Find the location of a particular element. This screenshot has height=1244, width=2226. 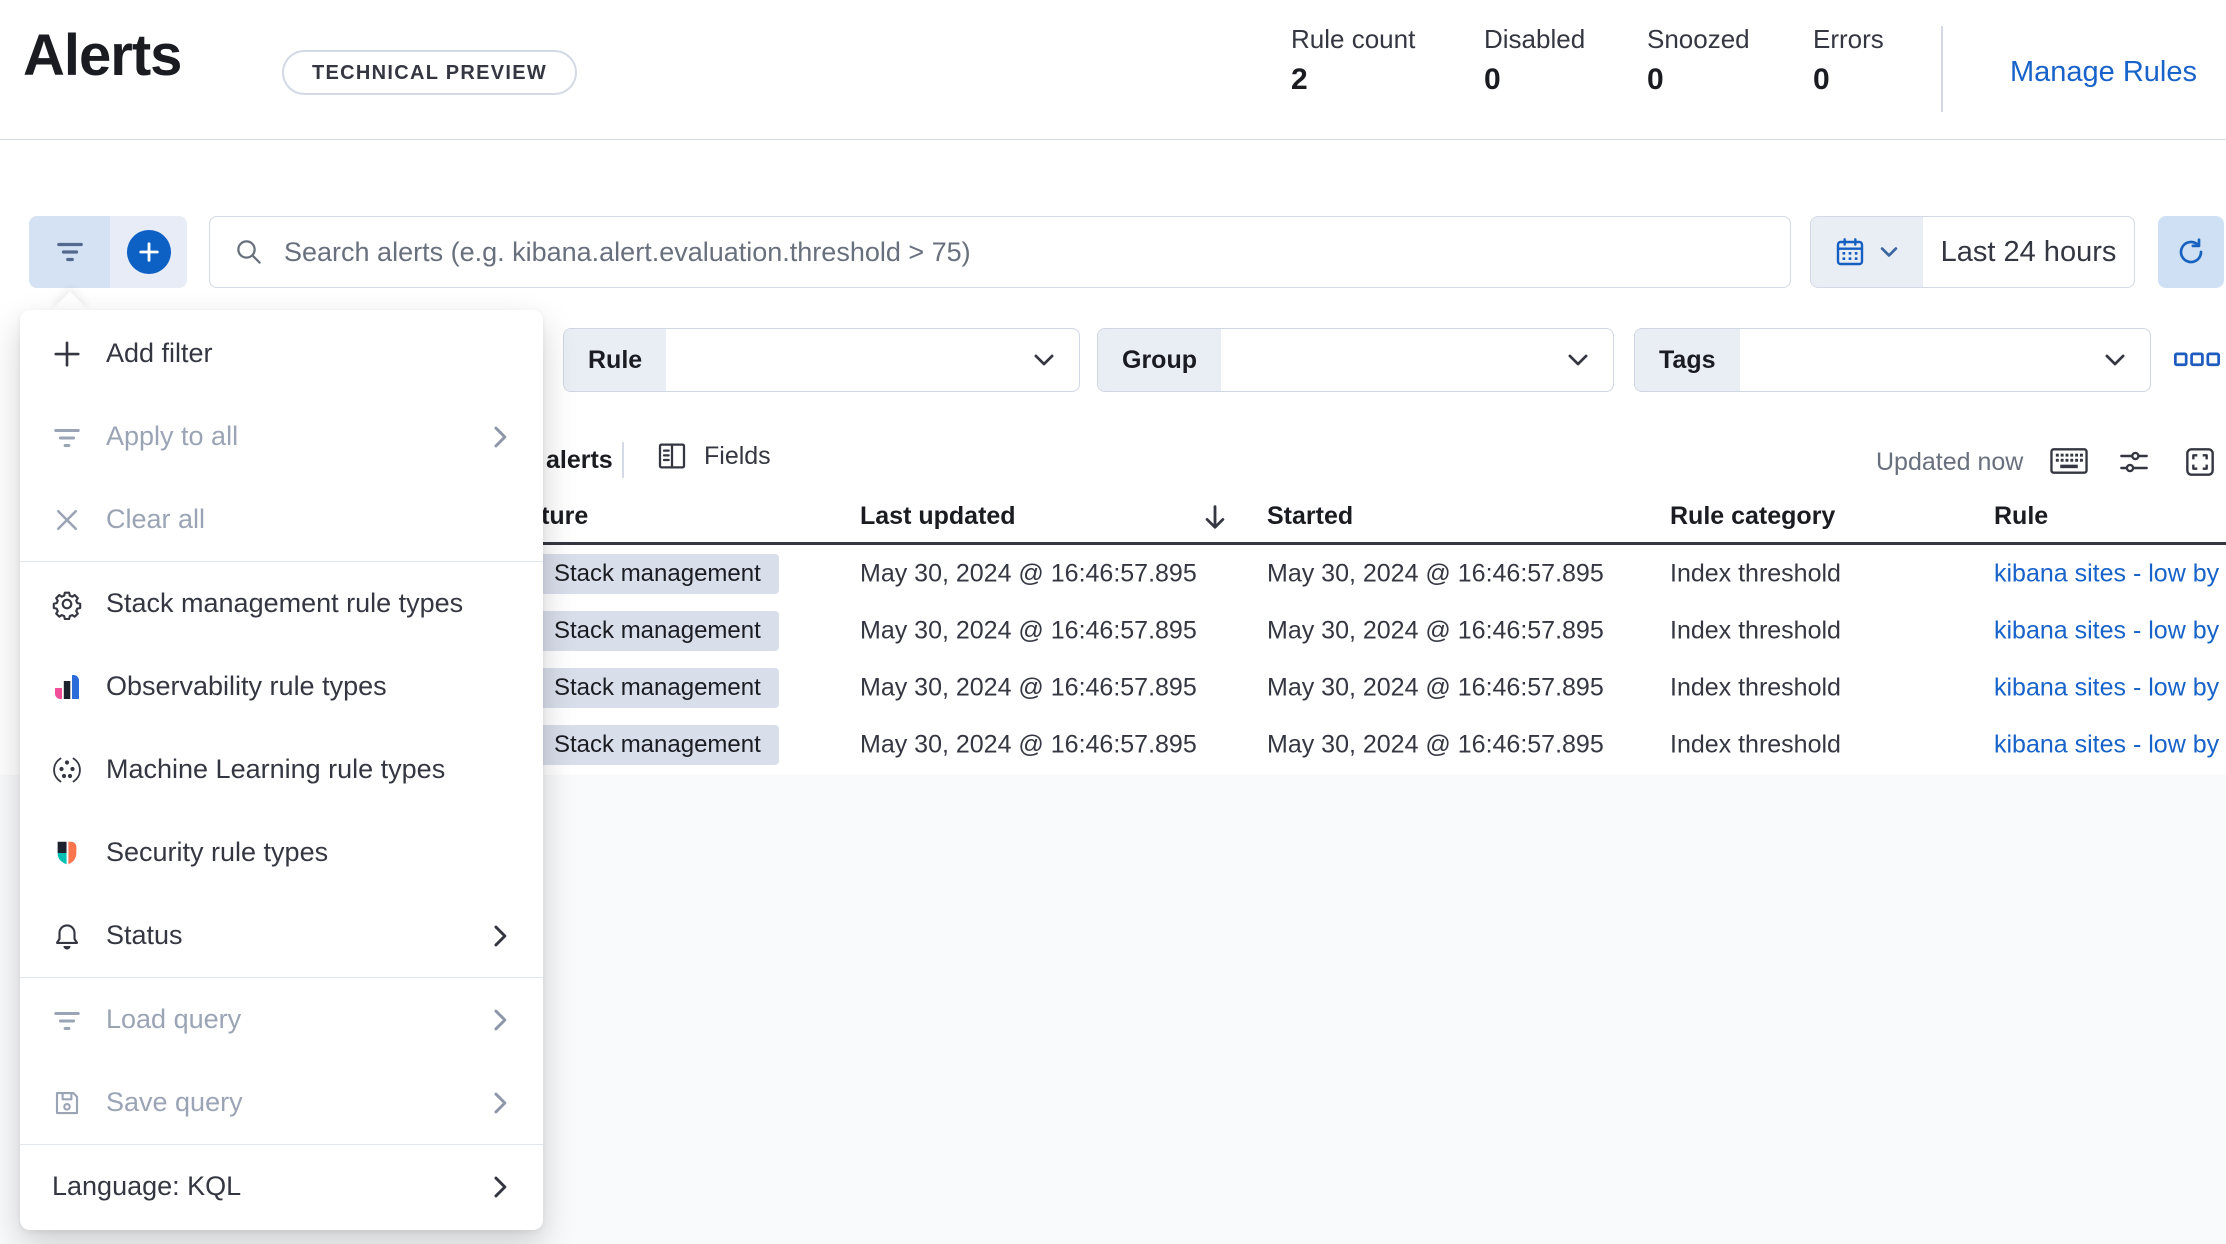

menu-item-security-rule-types: Security rule types is located at coordinates (281, 852).